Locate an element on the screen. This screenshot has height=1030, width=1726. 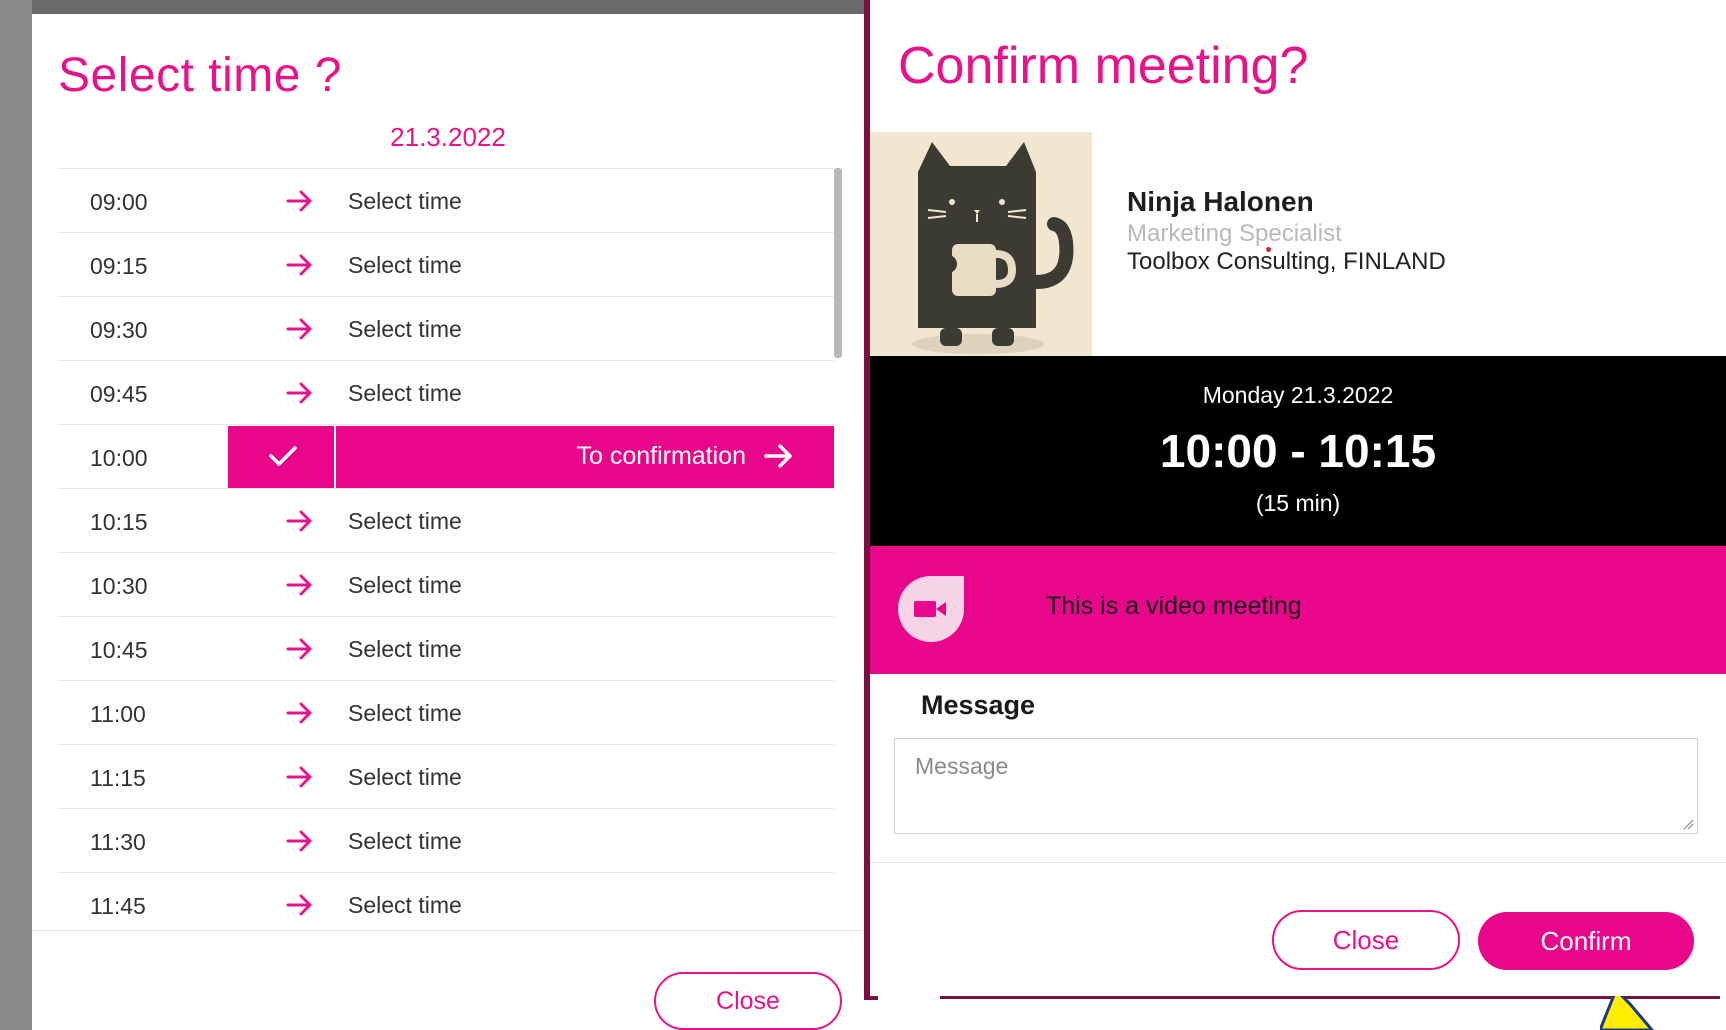
slot-time: 10:45 is located at coordinates (119, 650).